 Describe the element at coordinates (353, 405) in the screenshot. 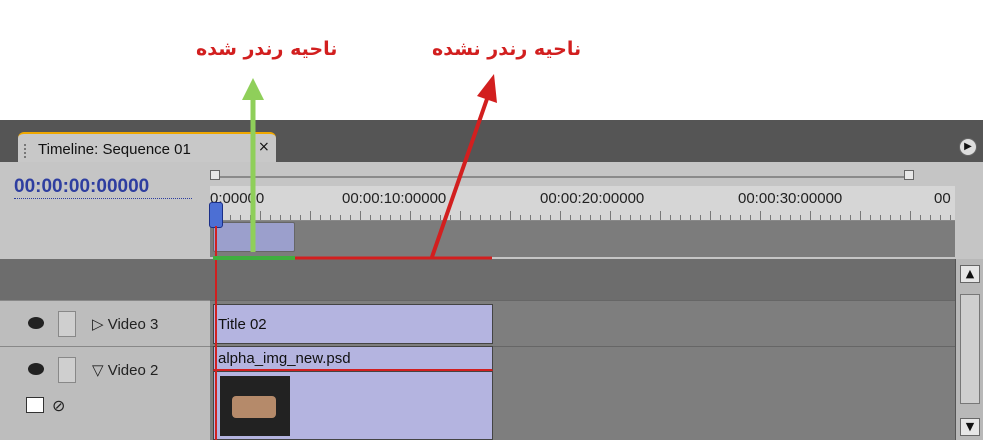

I see `clip-thumbnail-strip` at that location.